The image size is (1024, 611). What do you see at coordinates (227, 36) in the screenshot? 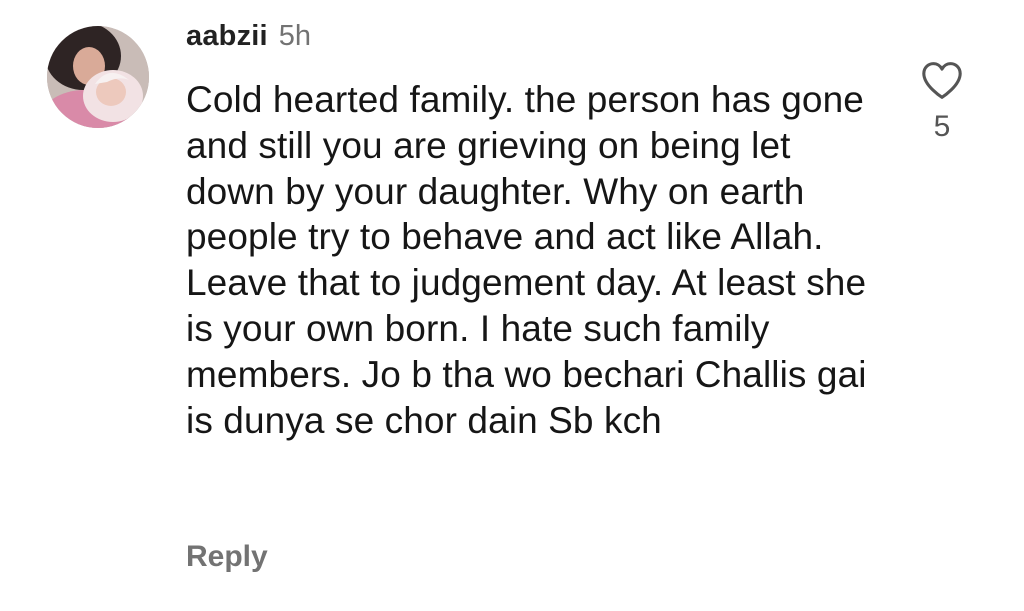
I see `username: aabzii` at bounding box center [227, 36].